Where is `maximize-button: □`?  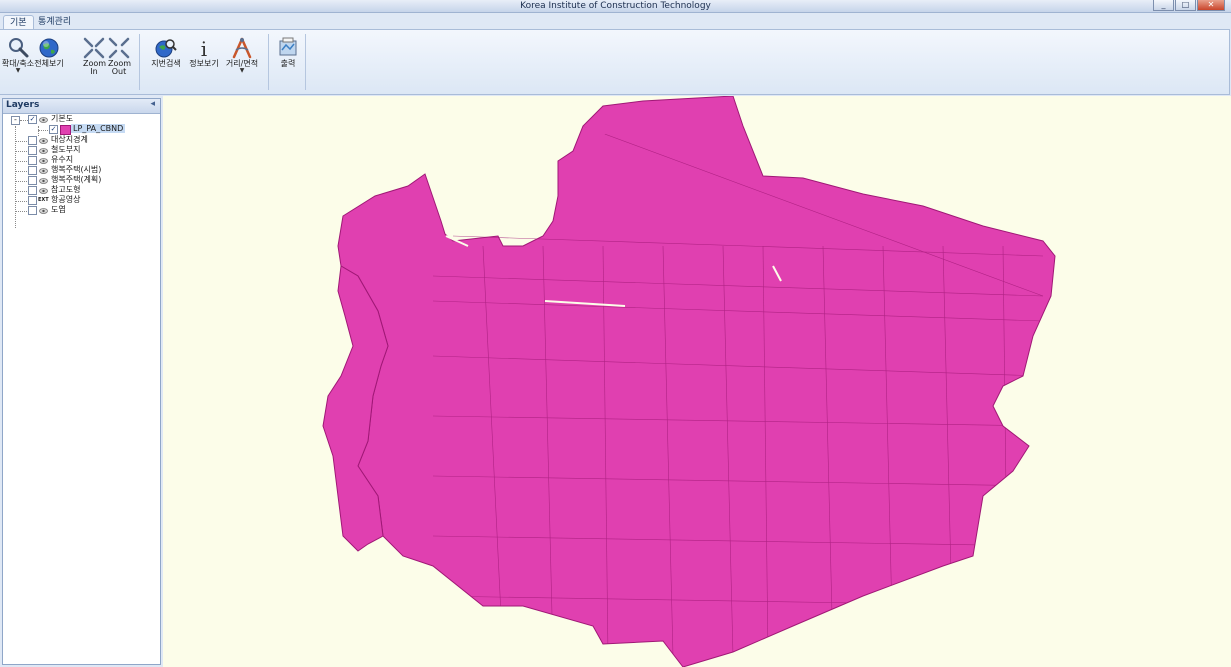
maximize-button: □ is located at coordinates (1185, 5).